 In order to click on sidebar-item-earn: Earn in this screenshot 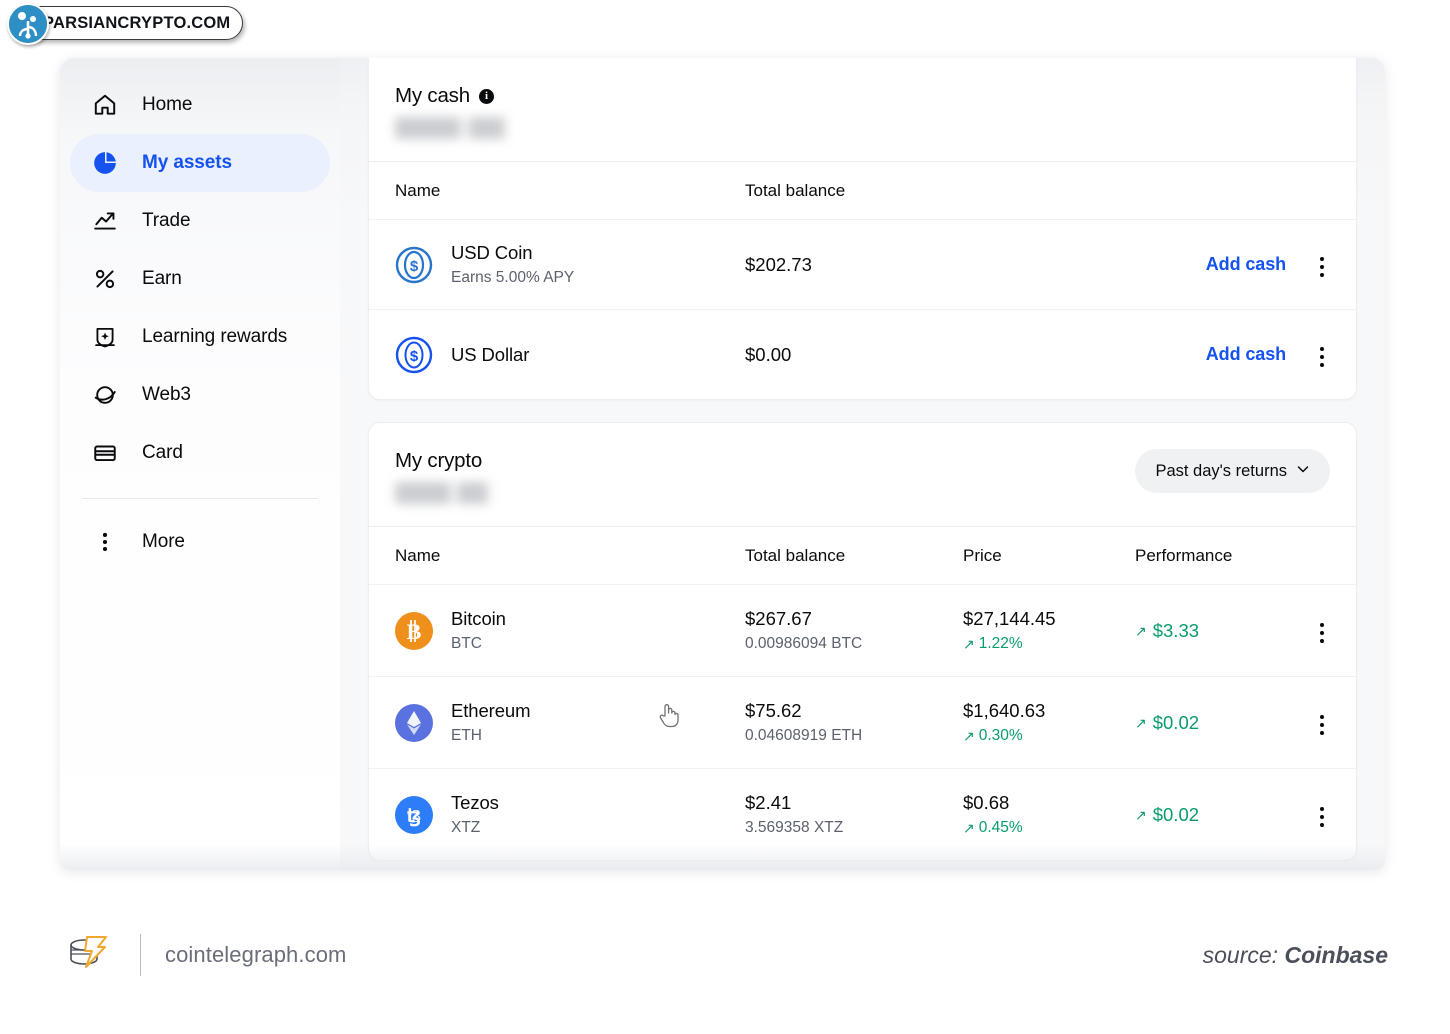, I will do `click(200, 279)`.